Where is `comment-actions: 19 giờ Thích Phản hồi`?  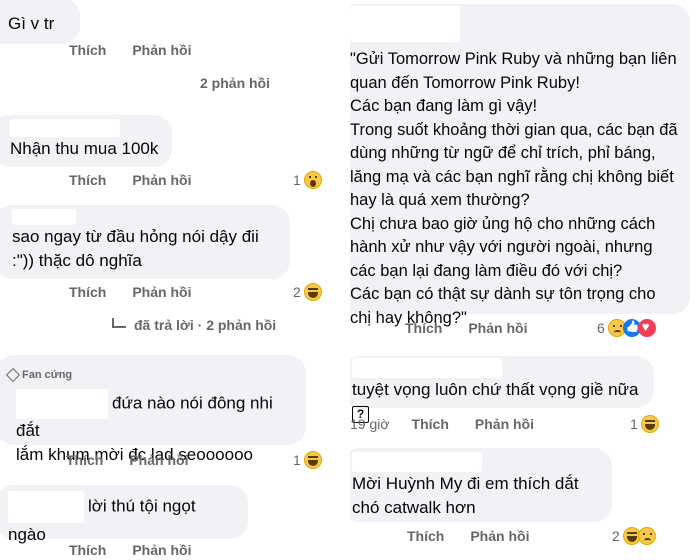 comment-actions: 19 giờ Thích Phản hồi is located at coordinates (455, 424).